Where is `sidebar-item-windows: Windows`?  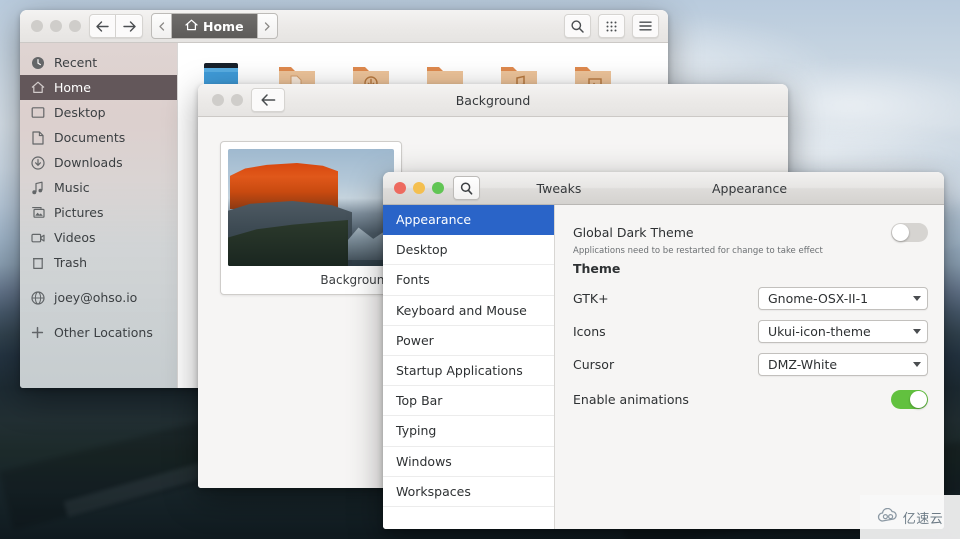
sidebar-item-windows: Windows is located at coordinates (468, 462).